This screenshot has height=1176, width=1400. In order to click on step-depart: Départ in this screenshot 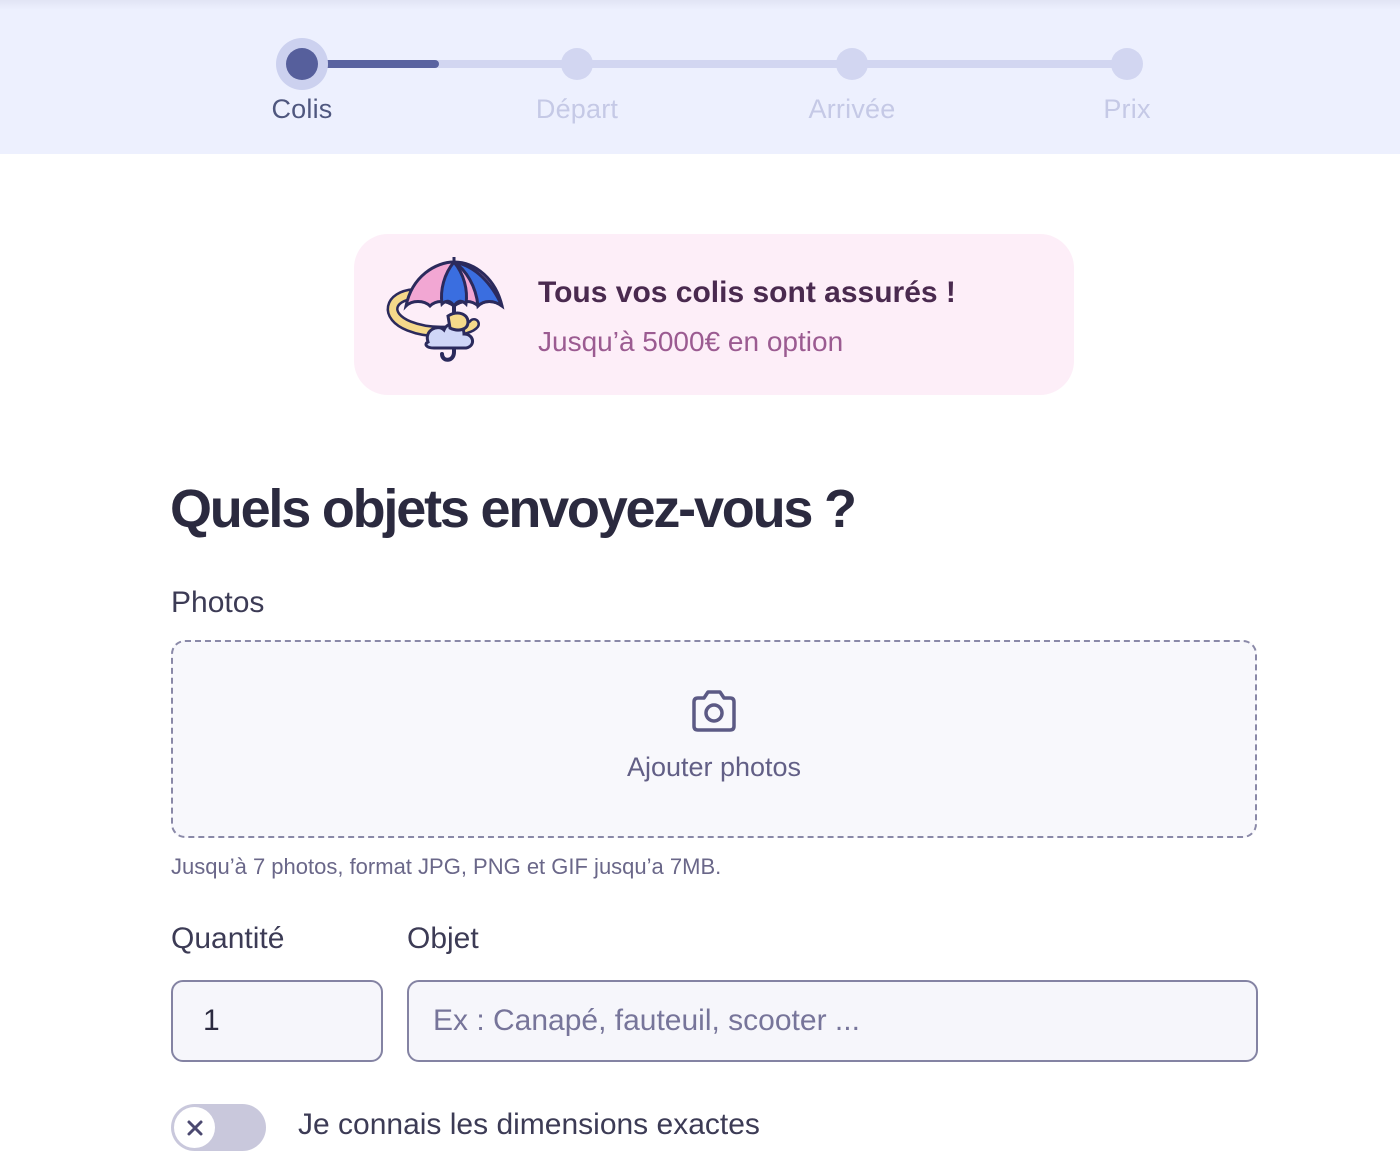, I will do `click(577, 81)`.